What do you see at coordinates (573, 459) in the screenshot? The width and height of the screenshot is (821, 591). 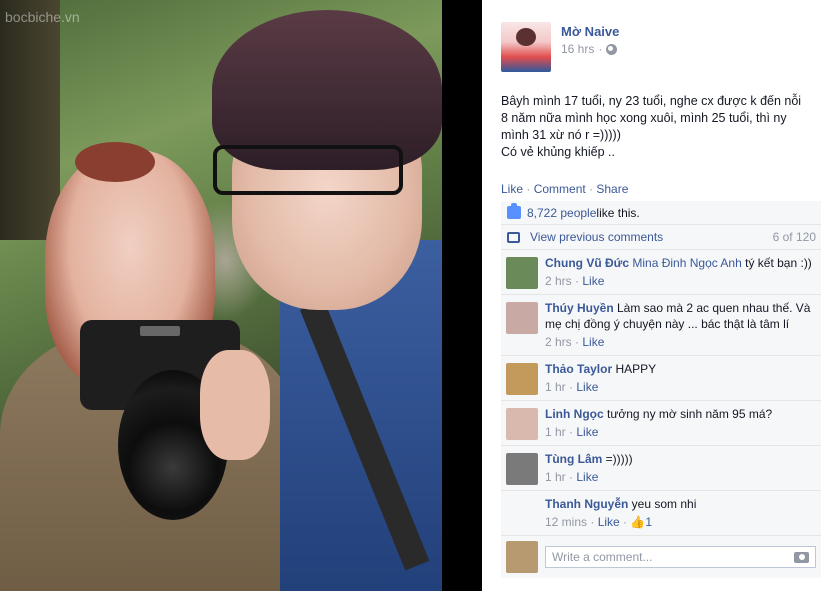 I see `comment-author: Tùng Lâm` at bounding box center [573, 459].